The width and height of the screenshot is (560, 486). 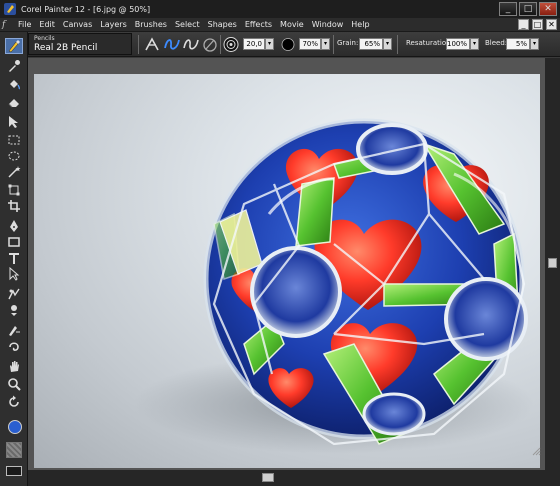 I want to click on magnifier-tool-button, so click(x=14, y=384).